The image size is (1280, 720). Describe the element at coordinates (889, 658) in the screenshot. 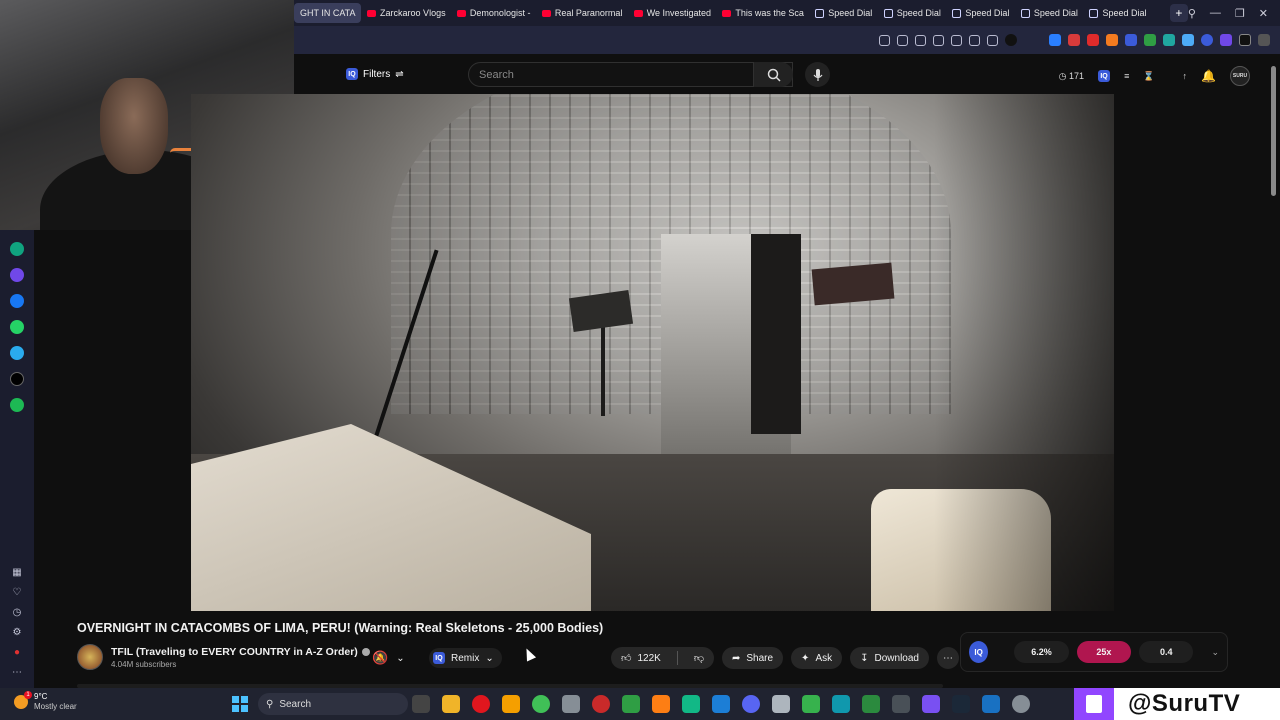

I see `download-button: ↧ Download` at that location.